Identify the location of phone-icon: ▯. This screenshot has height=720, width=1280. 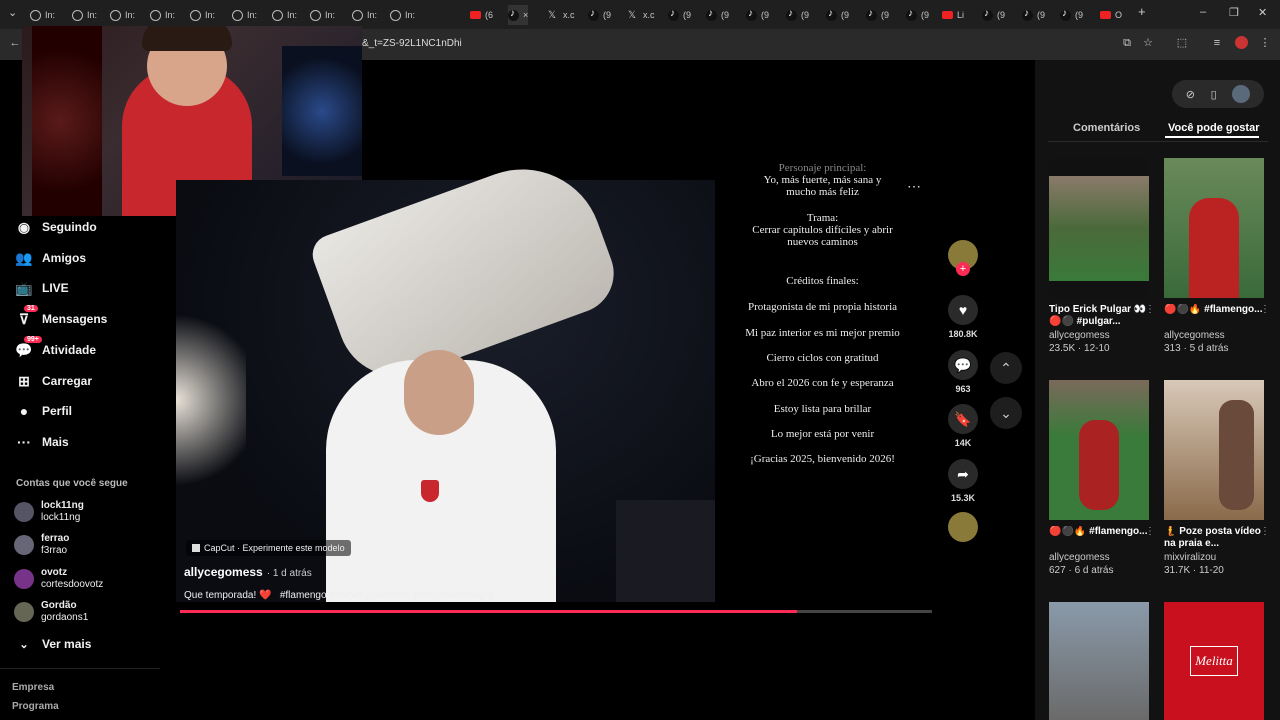
(1214, 94).